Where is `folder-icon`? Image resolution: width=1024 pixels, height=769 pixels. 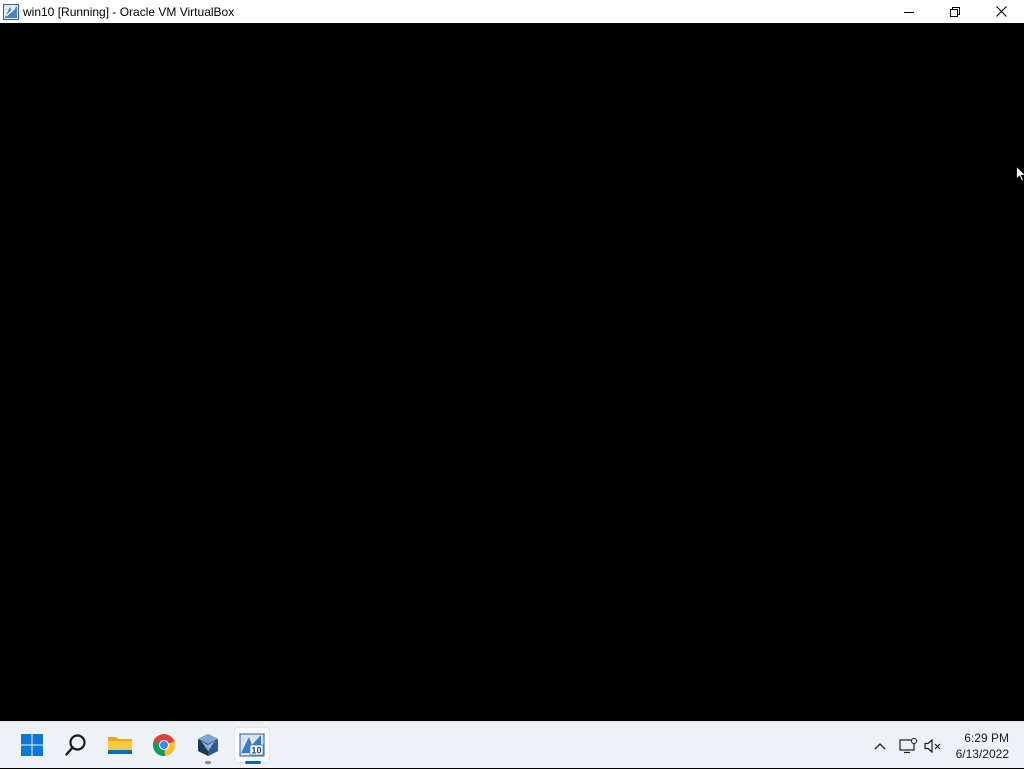
folder-icon is located at coordinates (120, 745).